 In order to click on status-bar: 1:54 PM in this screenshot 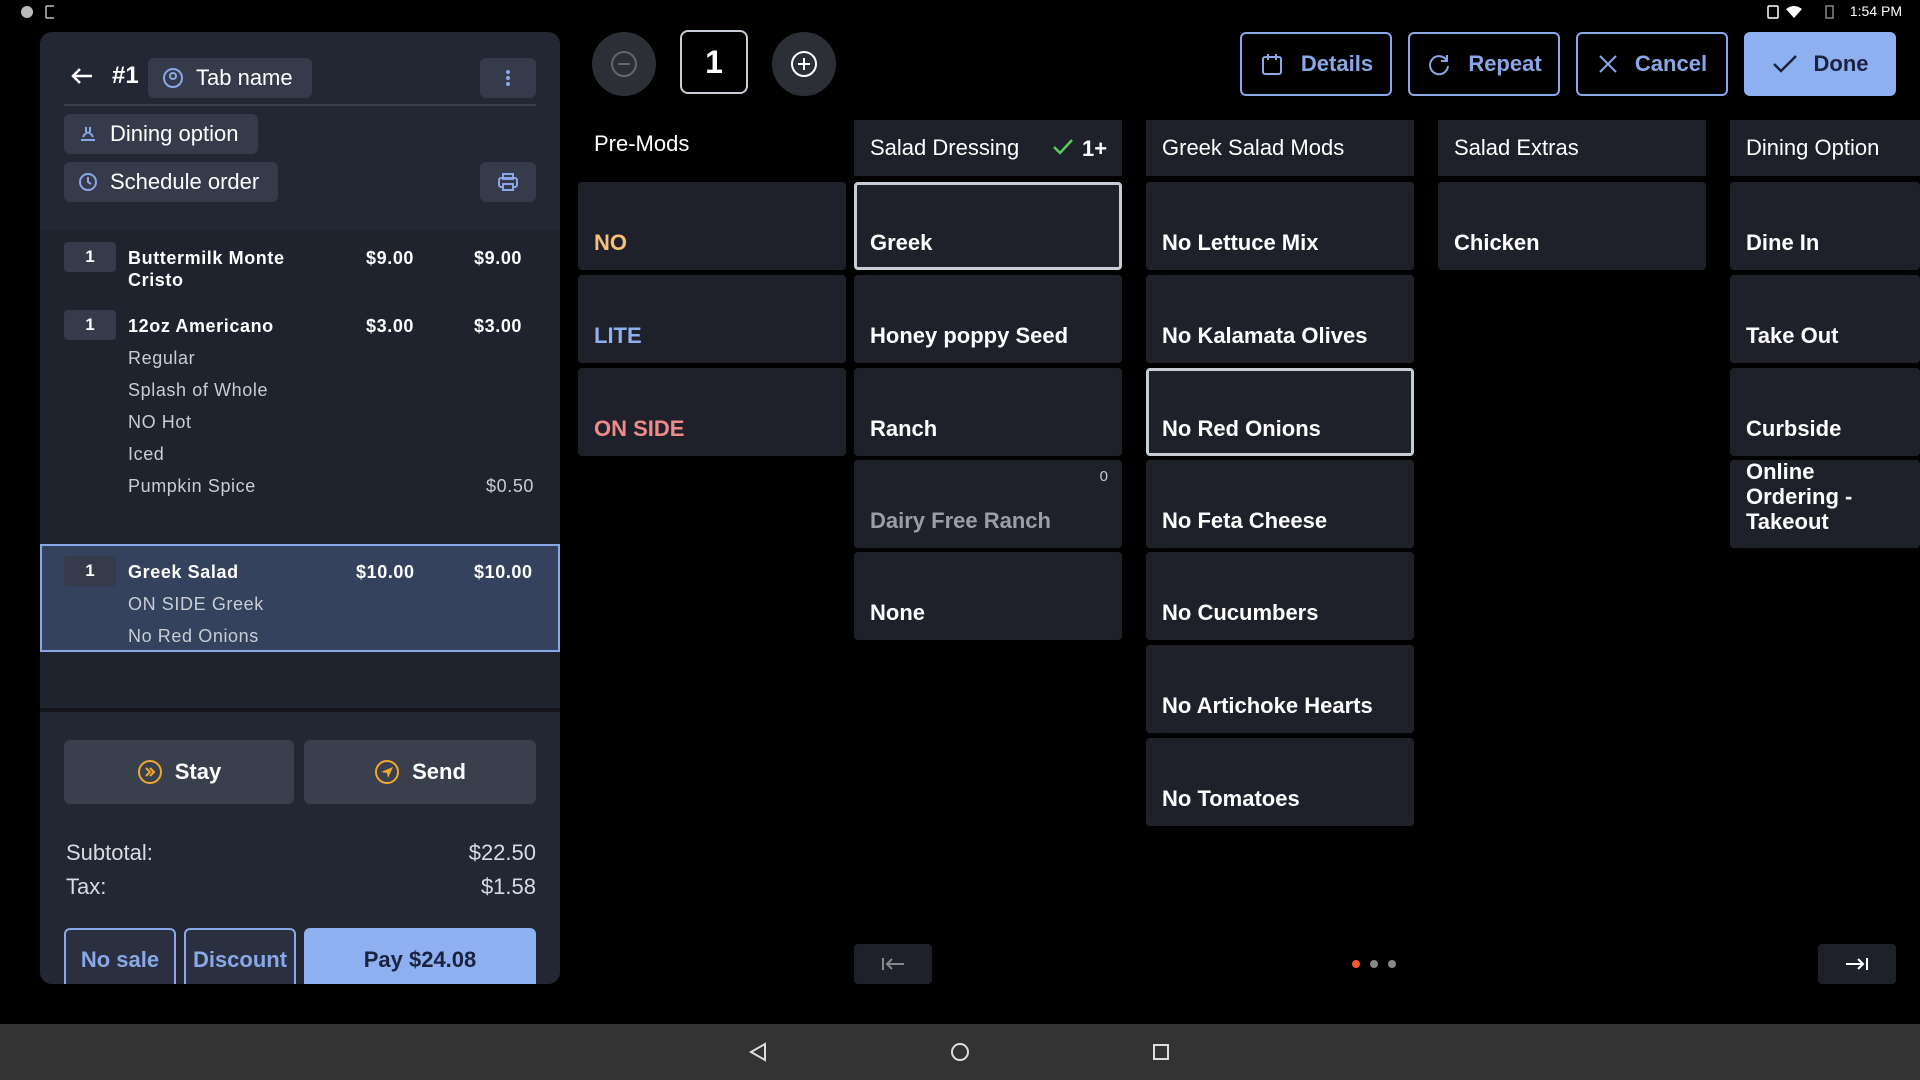, I will do `click(960, 12)`.